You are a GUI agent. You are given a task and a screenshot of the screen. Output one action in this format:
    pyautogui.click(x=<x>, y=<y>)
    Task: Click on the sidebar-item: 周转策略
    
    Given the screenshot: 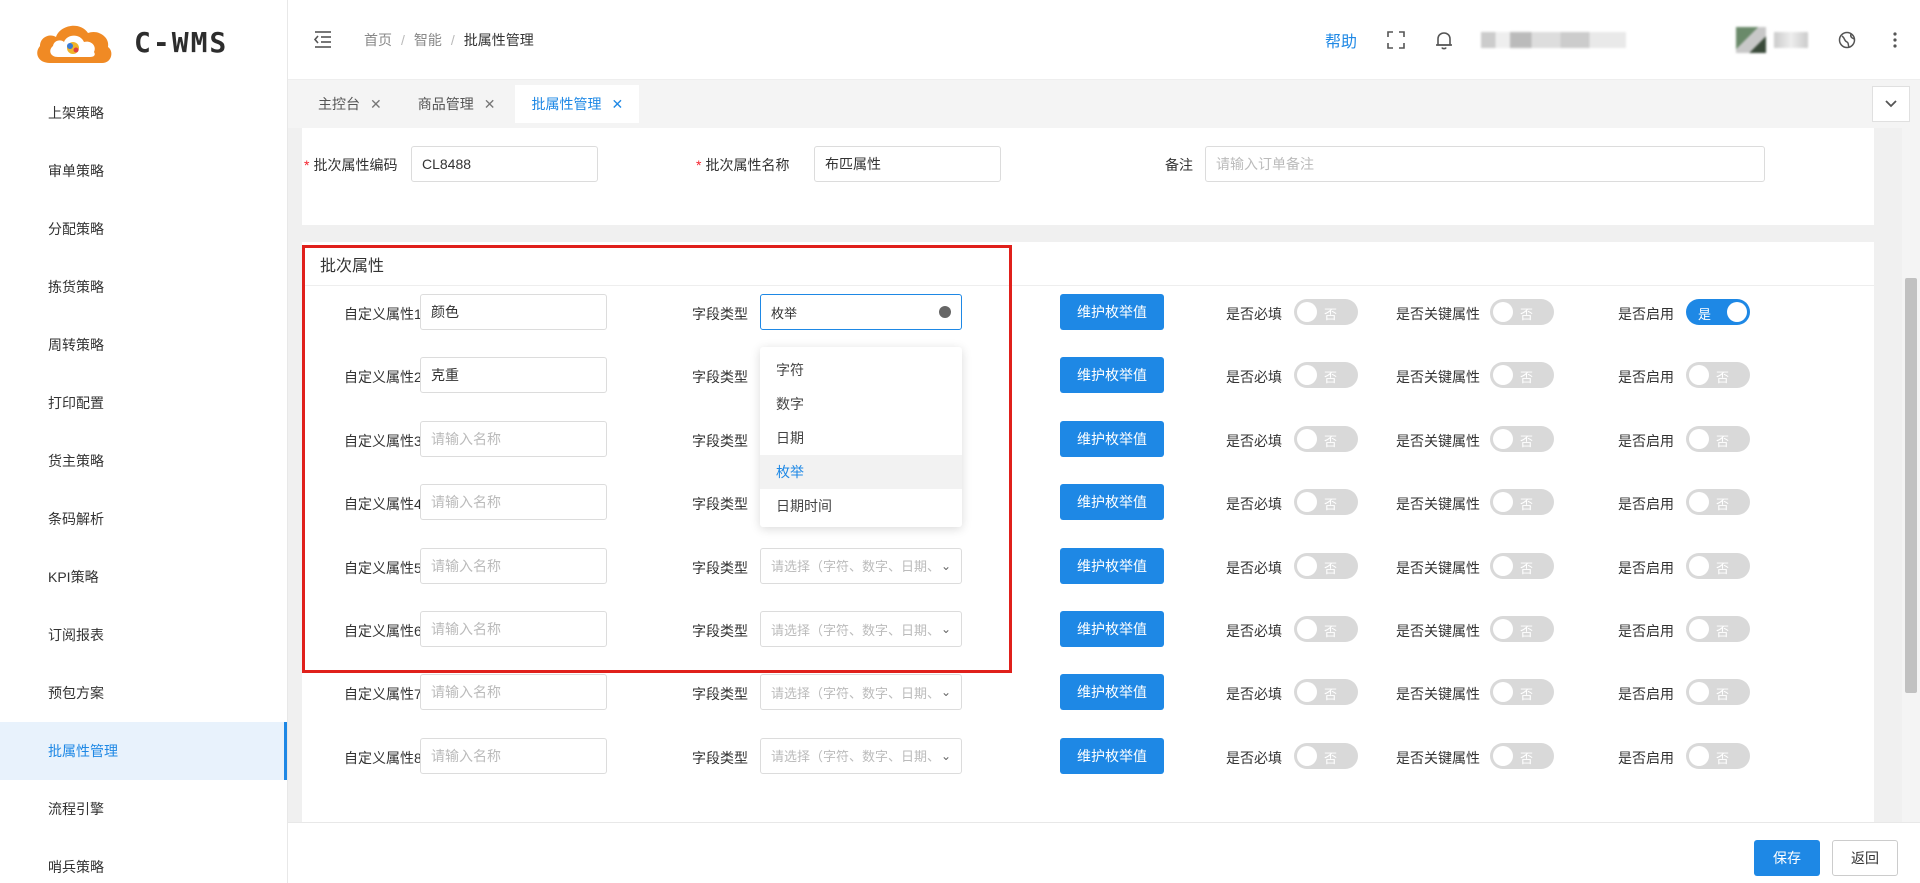 What is the action you would take?
    pyautogui.click(x=143, y=345)
    